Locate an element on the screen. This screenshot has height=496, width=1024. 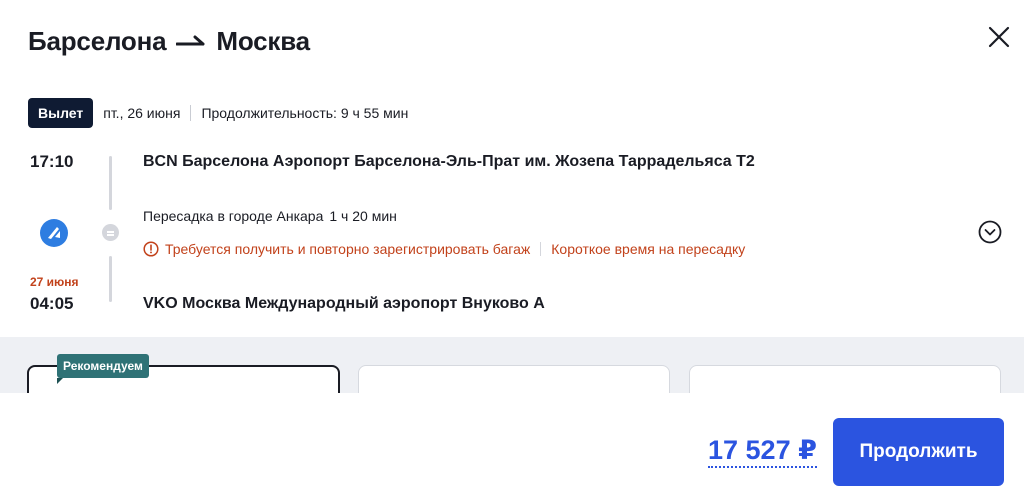
warning-icon is located at coordinates (151, 249).